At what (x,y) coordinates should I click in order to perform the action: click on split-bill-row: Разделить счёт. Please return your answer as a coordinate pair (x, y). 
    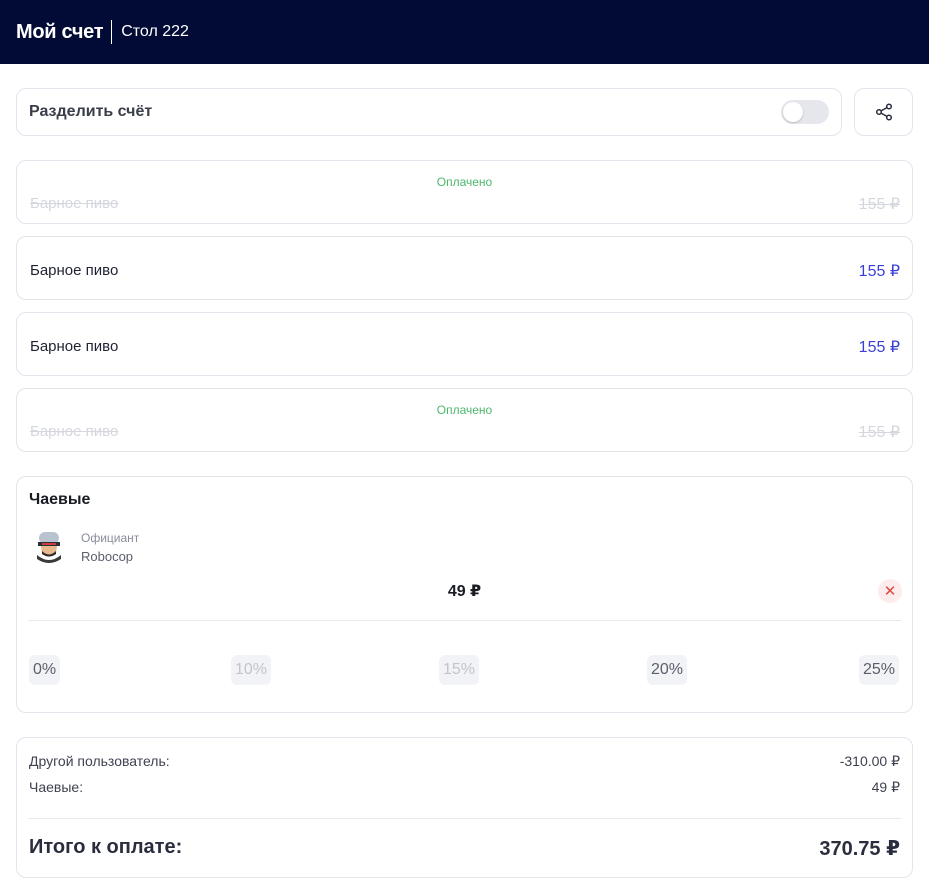
    Looking at the image, I should click on (429, 112).